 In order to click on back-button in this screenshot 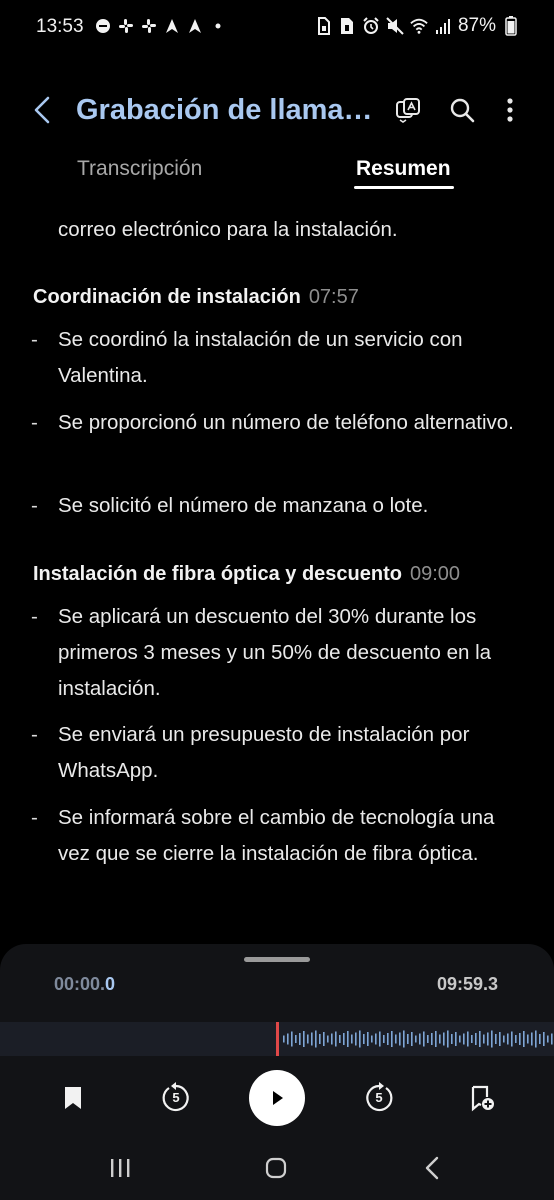, I will do `click(42, 110)`.